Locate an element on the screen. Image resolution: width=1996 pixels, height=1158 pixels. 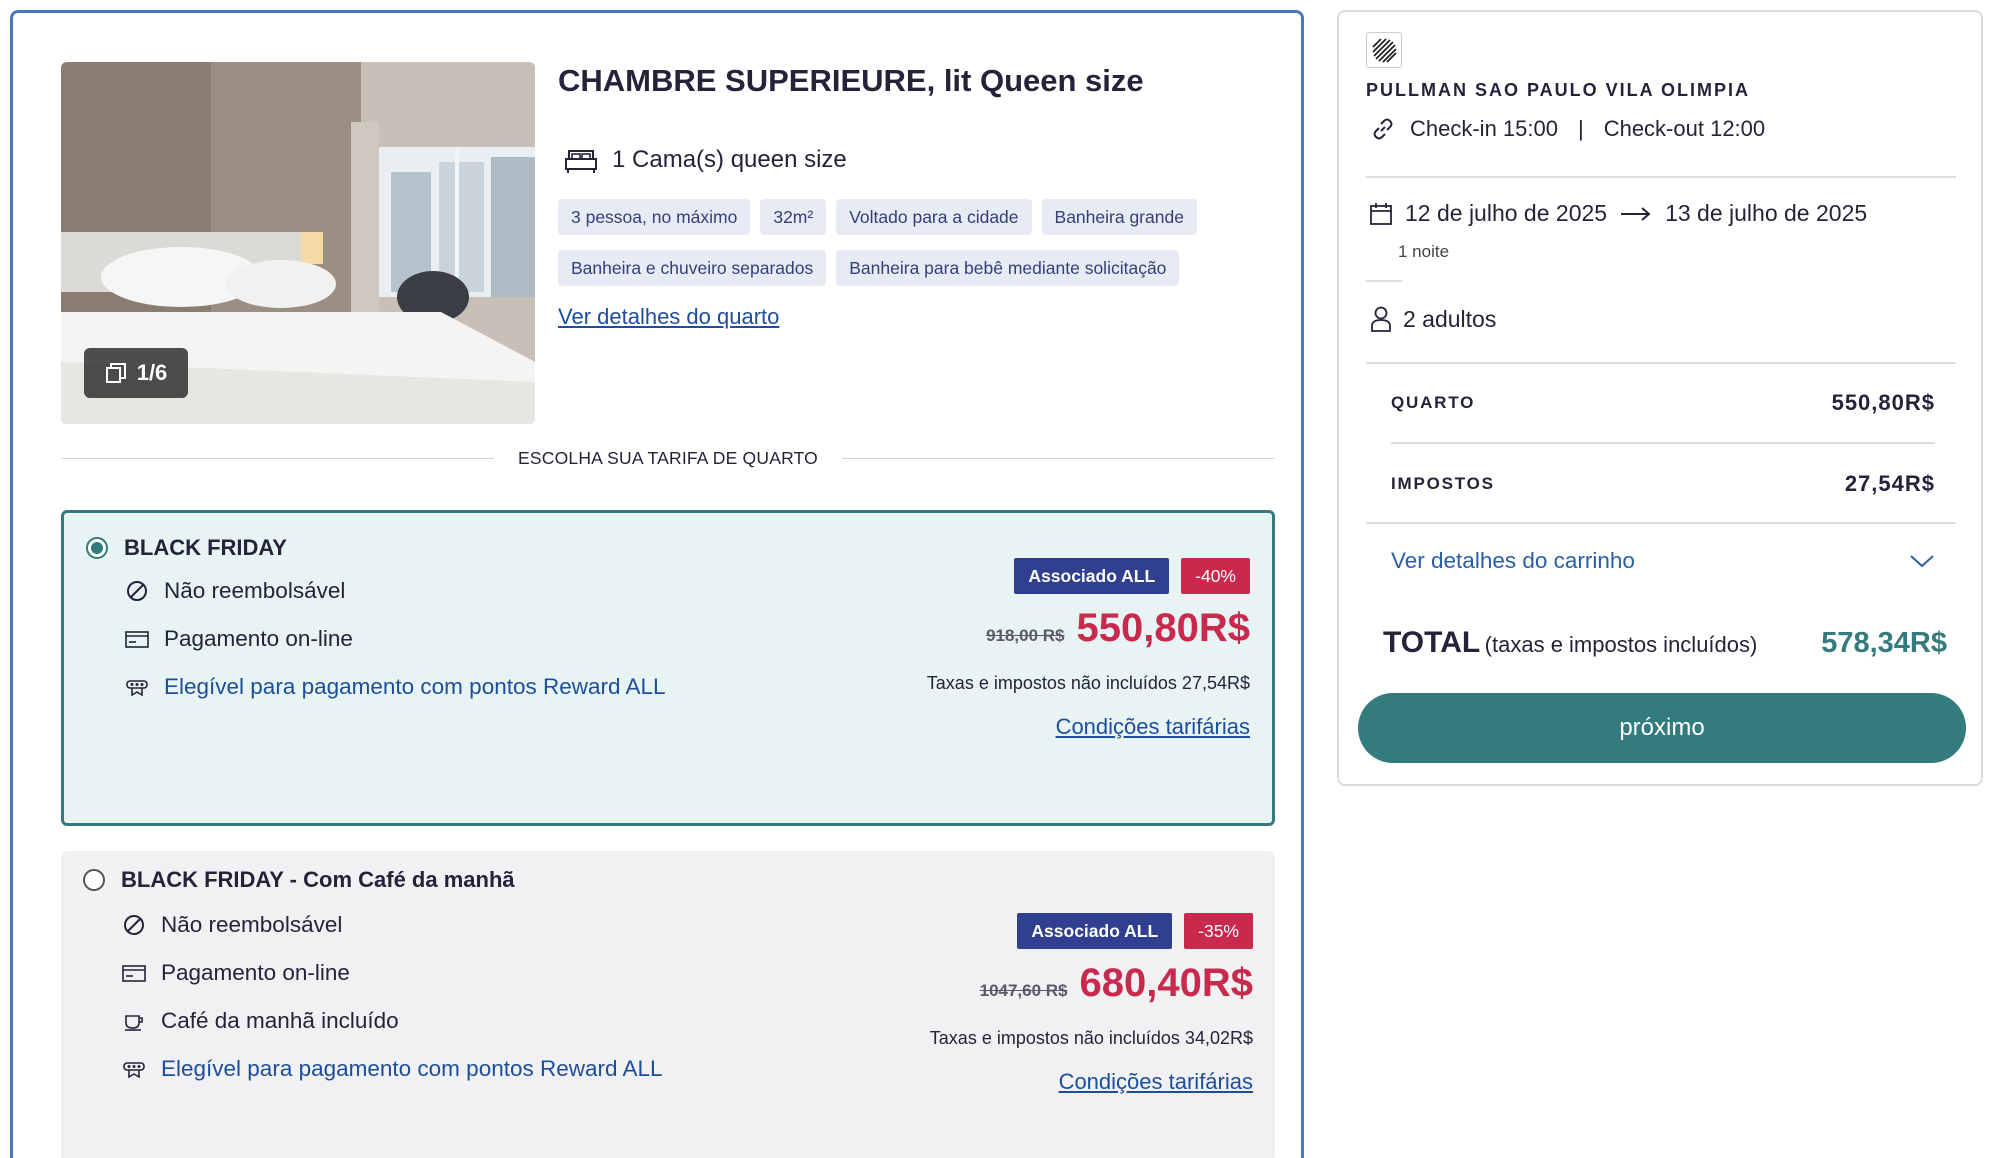
feature-chip: Banheira para bebê mediante solicitação is located at coordinates (1008, 268).